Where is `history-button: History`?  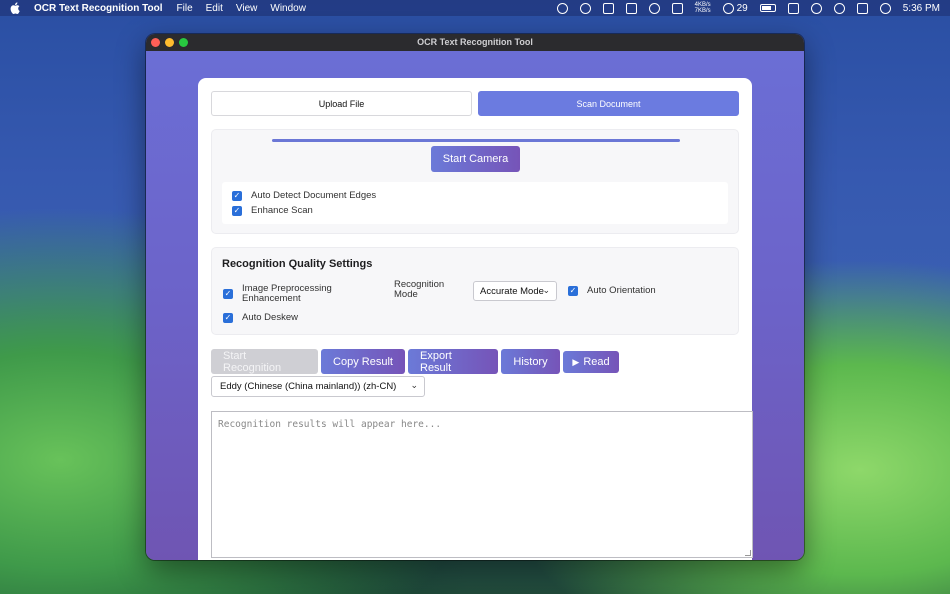 history-button: History is located at coordinates (530, 361).